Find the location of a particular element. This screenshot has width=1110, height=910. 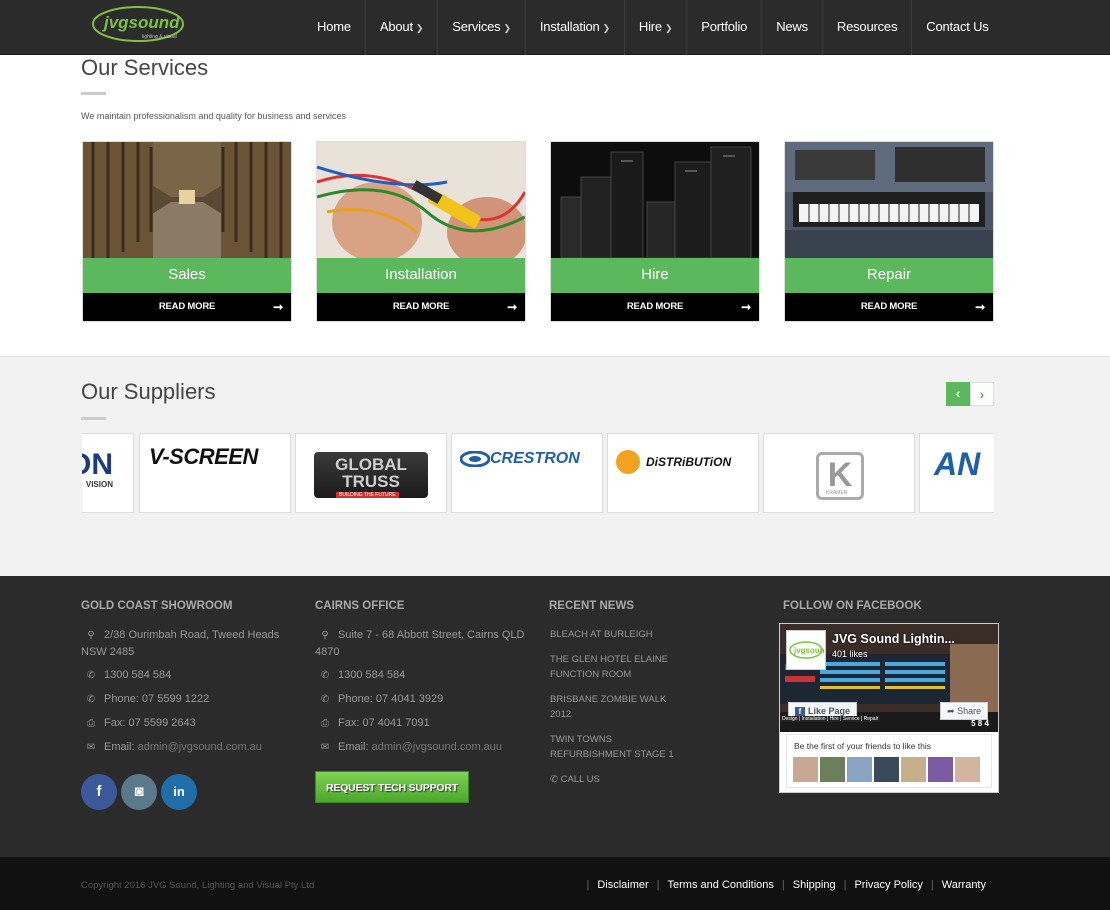

link-shipping: Shipping is located at coordinates (814, 885).